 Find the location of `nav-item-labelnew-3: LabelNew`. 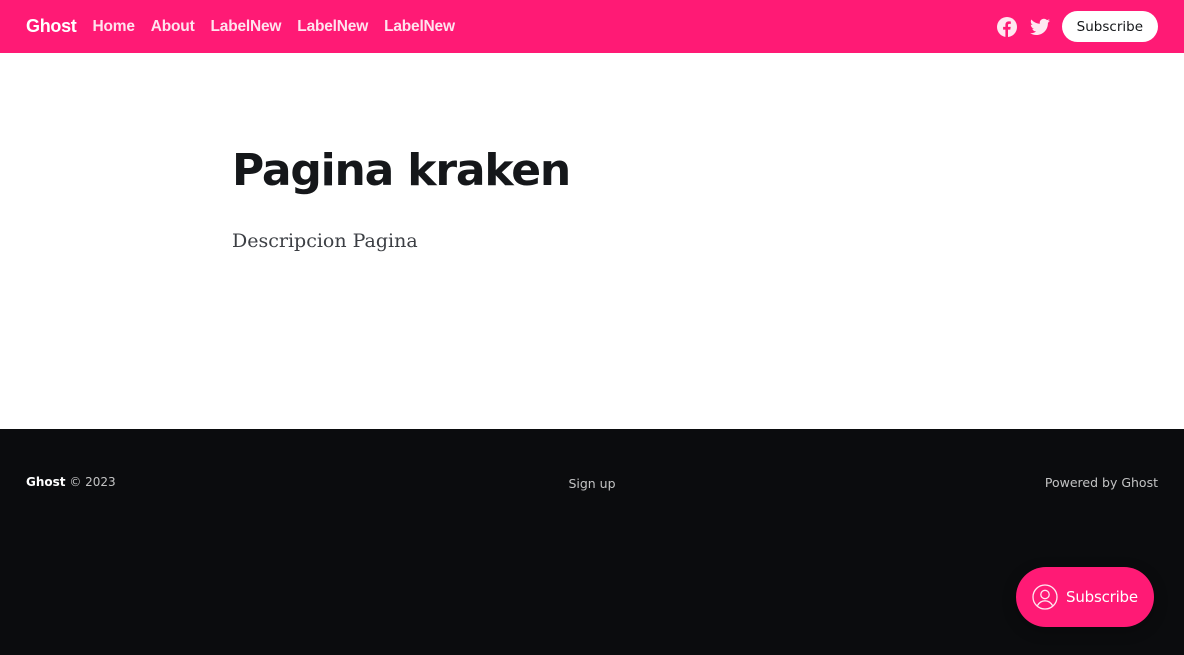

nav-item-labelnew-3: LabelNew is located at coordinates (419, 26).